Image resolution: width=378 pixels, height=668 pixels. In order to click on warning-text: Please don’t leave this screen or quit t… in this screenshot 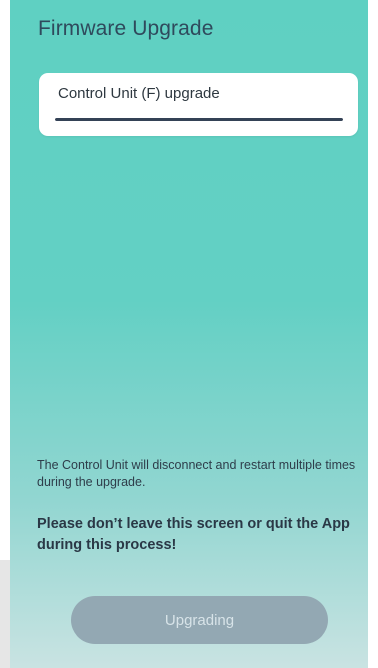, I will do `click(193, 534)`.